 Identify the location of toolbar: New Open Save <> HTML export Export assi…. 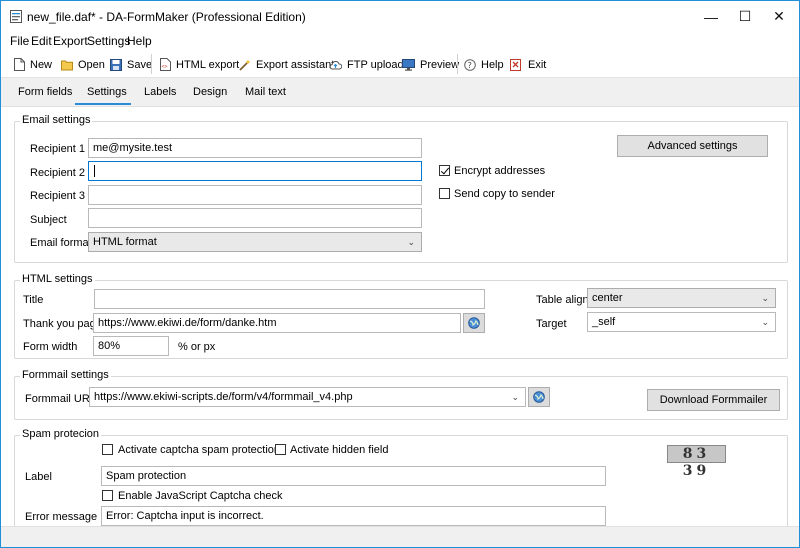
(400, 64).